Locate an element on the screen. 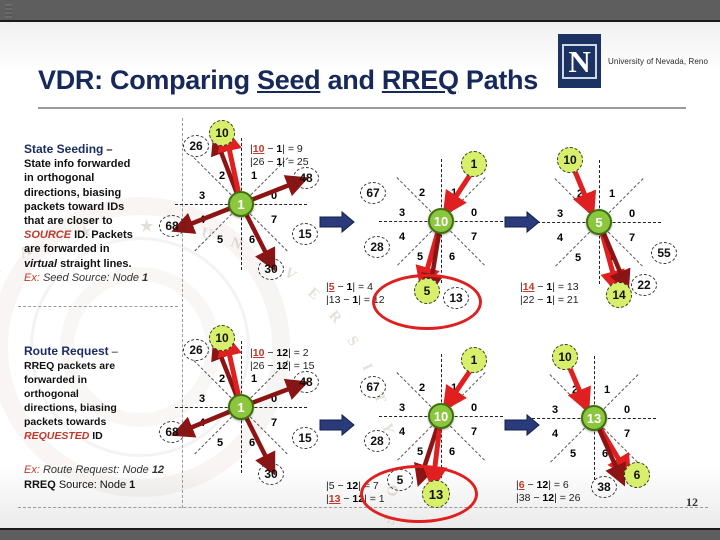 This screenshot has width=720, height=540. hub-node-1: 1 is located at coordinates (241, 204).